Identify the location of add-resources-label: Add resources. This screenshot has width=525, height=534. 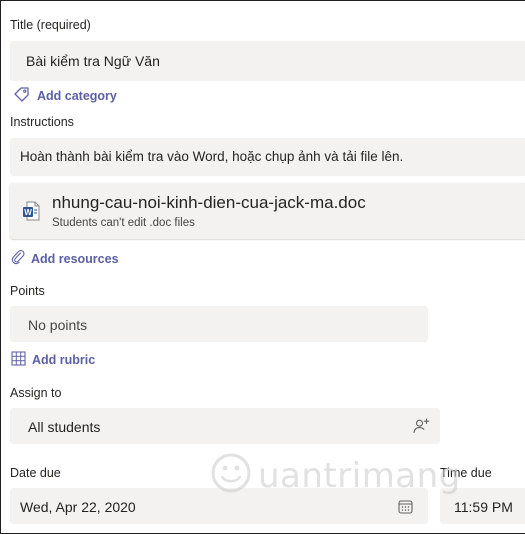
(75, 258).